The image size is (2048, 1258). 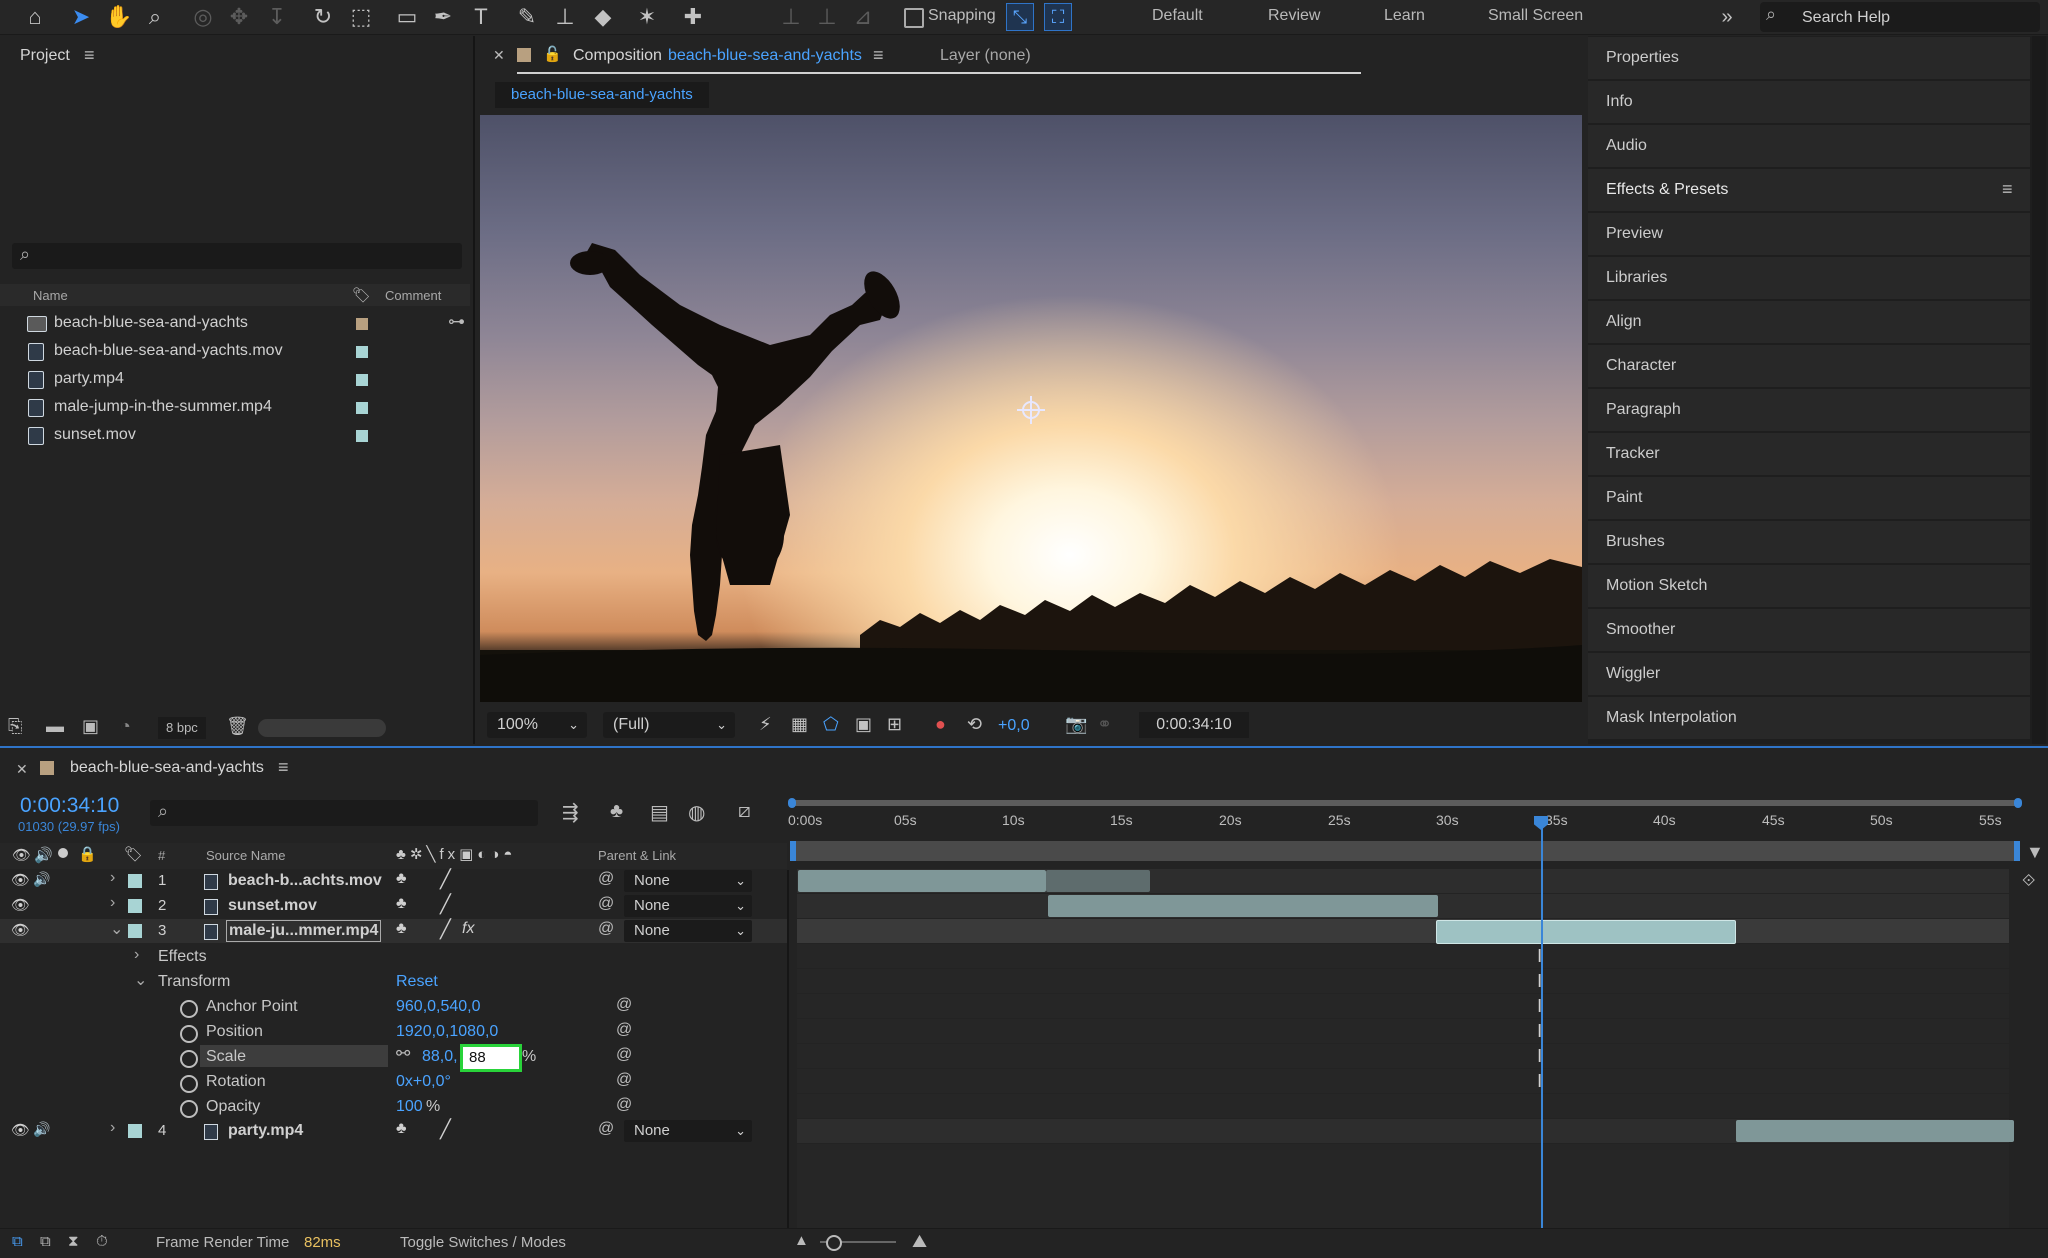 What do you see at coordinates (21, 855) in the screenshot?
I see `video-switch-icon: 👁` at bounding box center [21, 855].